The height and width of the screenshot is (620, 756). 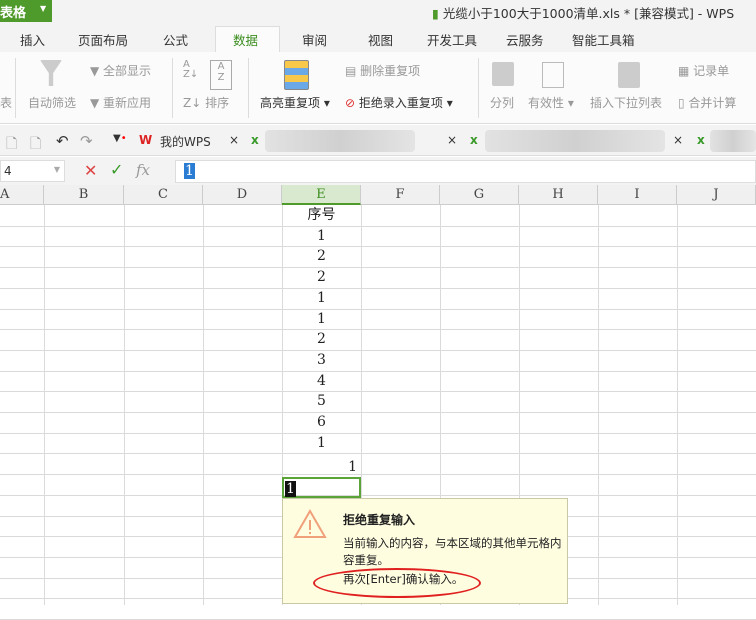 I want to click on column-header-f: F, so click(x=400, y=195).